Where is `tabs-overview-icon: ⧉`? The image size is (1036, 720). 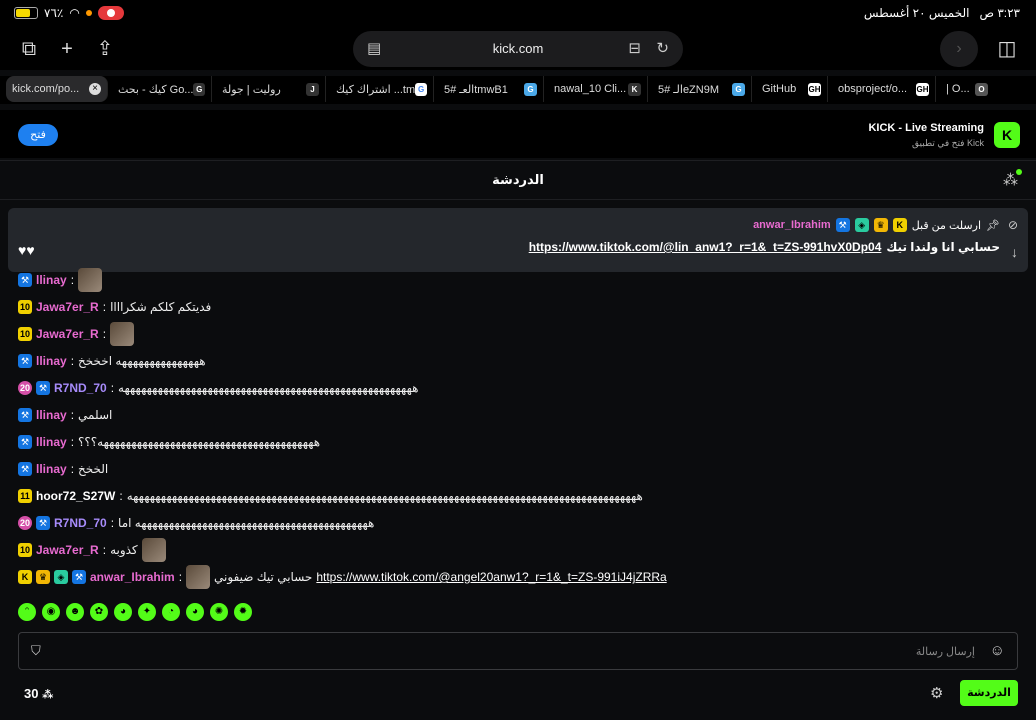 tabs-overview-icon: ⧉ is located at coordinates (29, 49).